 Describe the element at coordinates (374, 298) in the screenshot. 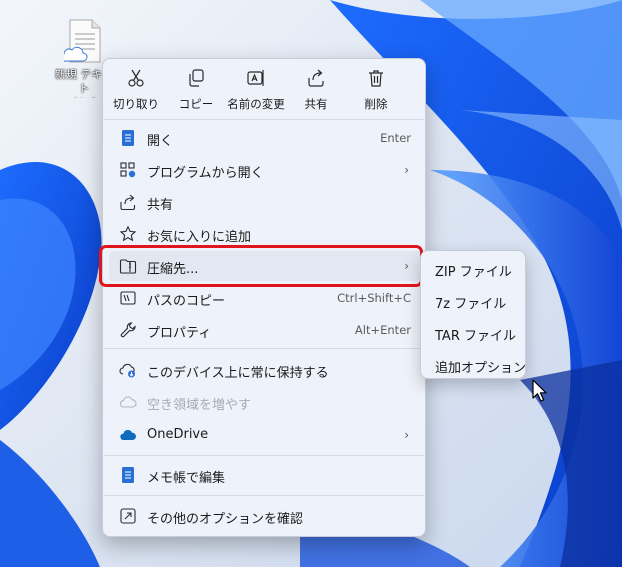

I see `shortcut-text: Ctrl+Shift+C` at that location.